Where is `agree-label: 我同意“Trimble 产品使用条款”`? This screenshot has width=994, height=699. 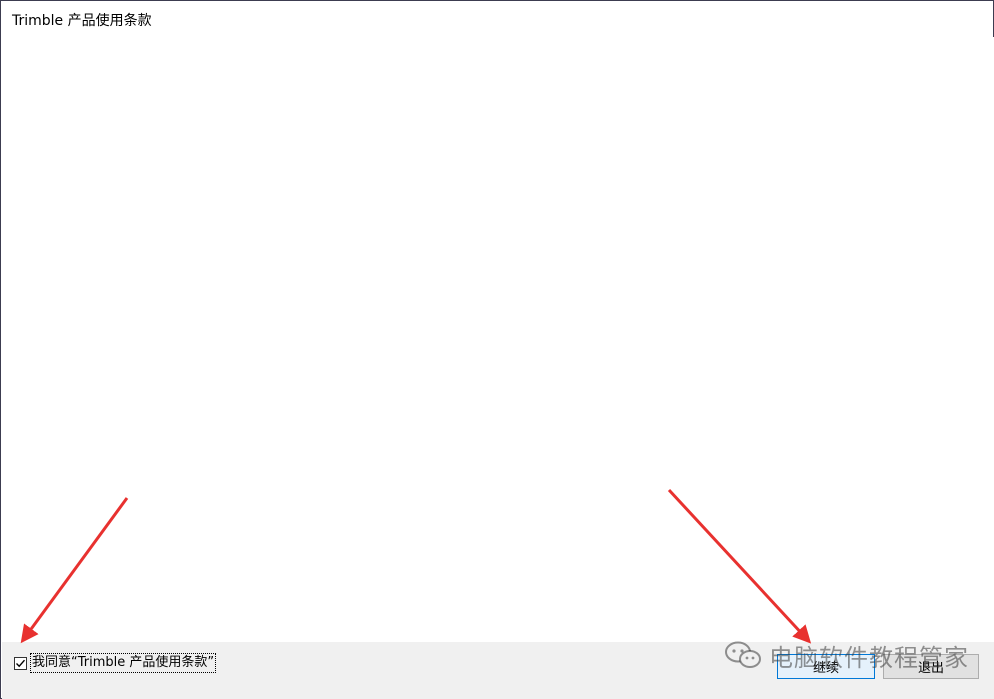 agree-label: 我同意“Trimble 产品使用条款” is located at coordinates (123, 663).